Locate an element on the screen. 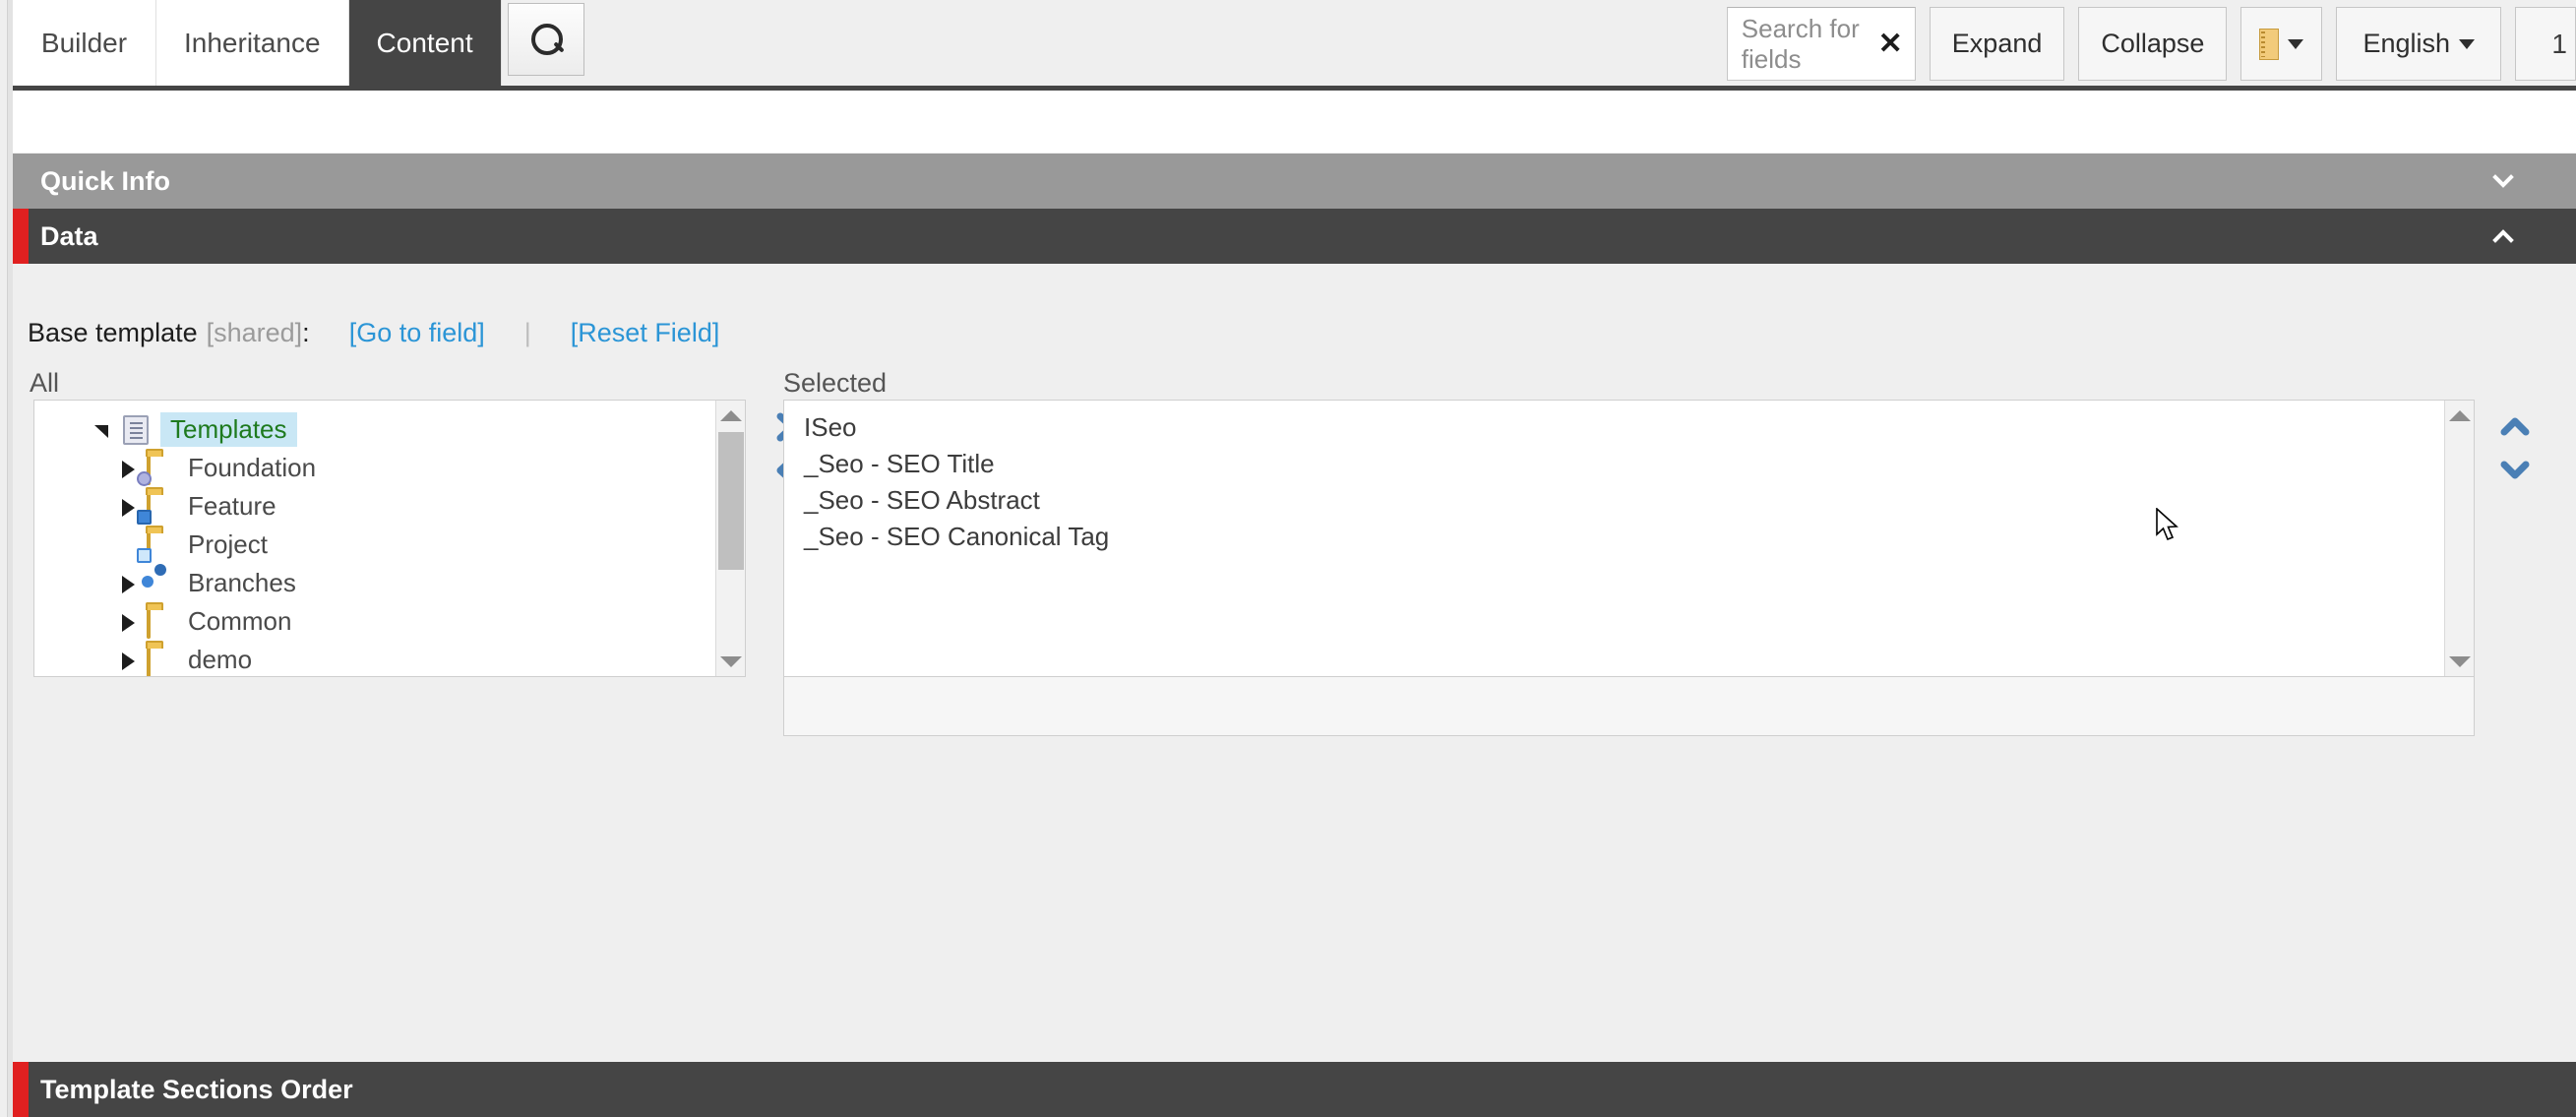 The image size is (2576, 1117). tab-builder-label: Builder is located at coordinates (84, 42).